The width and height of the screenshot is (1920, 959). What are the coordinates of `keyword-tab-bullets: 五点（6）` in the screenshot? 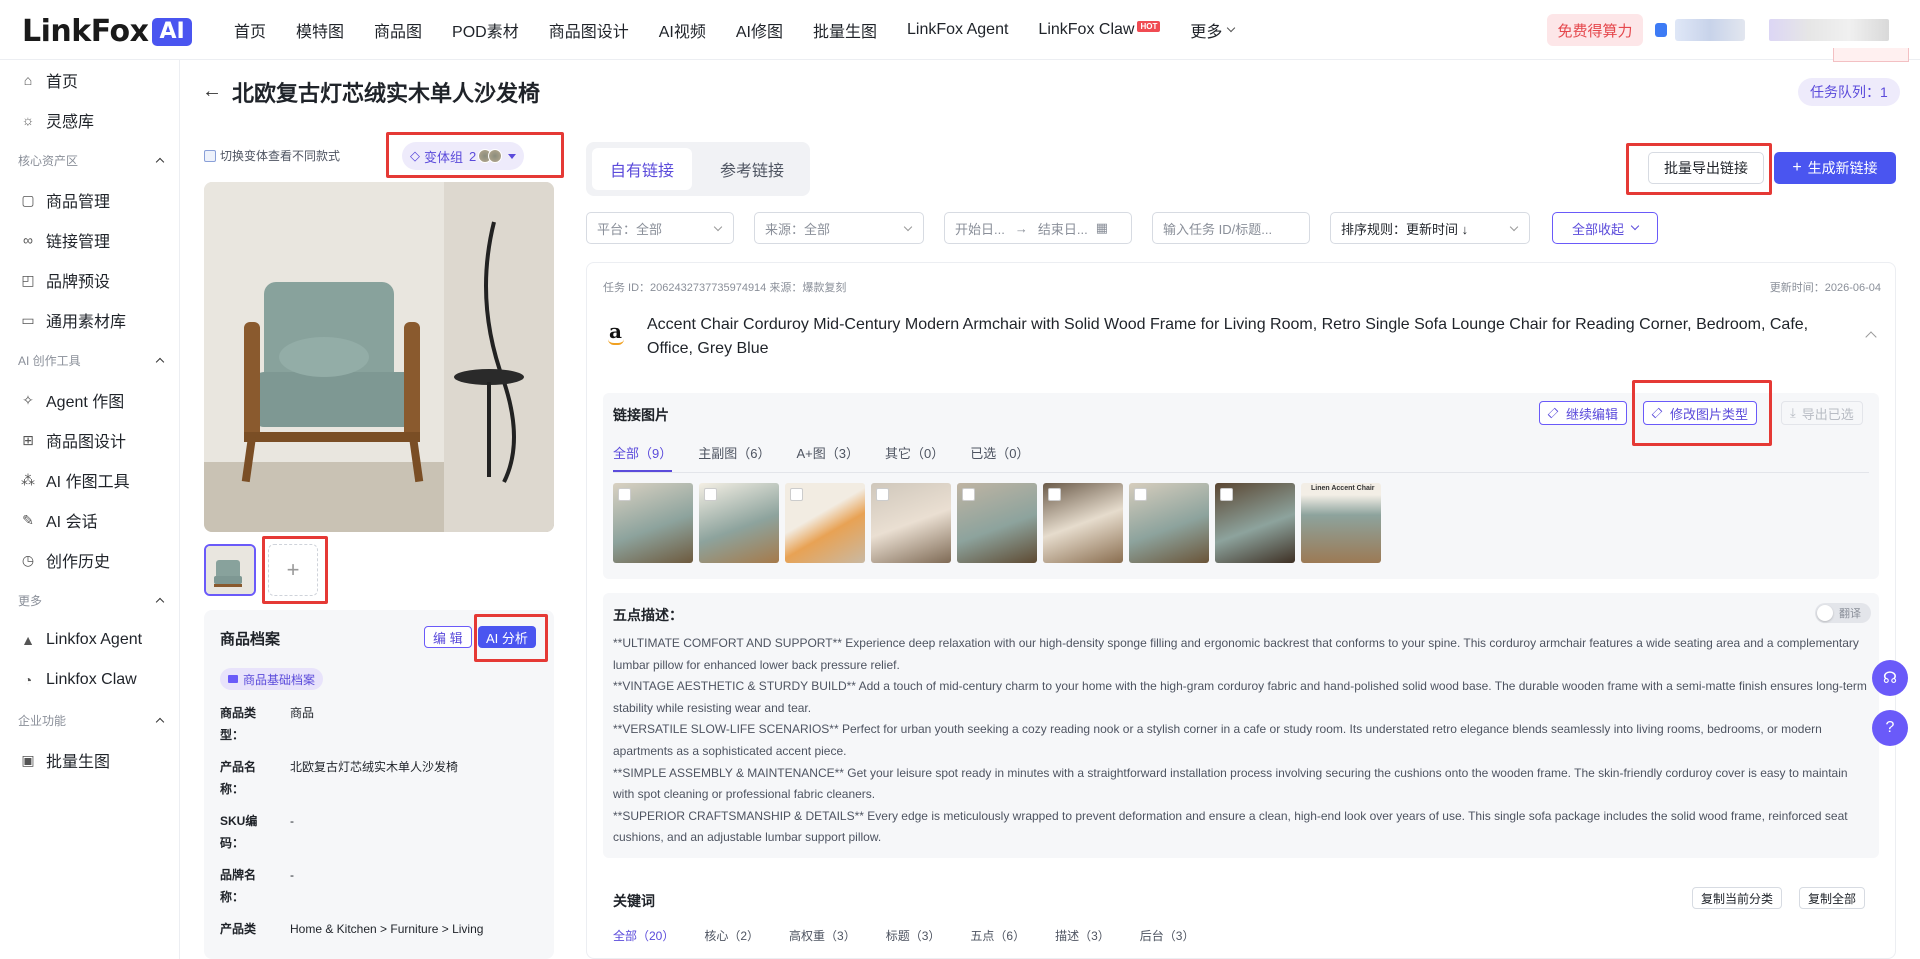 It's located at (997, 935).